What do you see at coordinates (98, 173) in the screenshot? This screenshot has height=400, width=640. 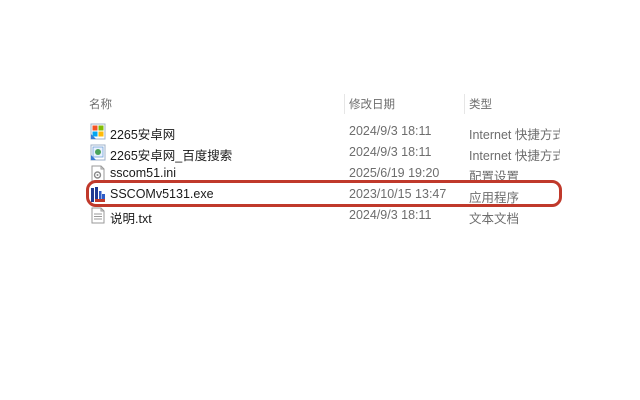 I see `config-file-icon` at bounding box center [98, 173].